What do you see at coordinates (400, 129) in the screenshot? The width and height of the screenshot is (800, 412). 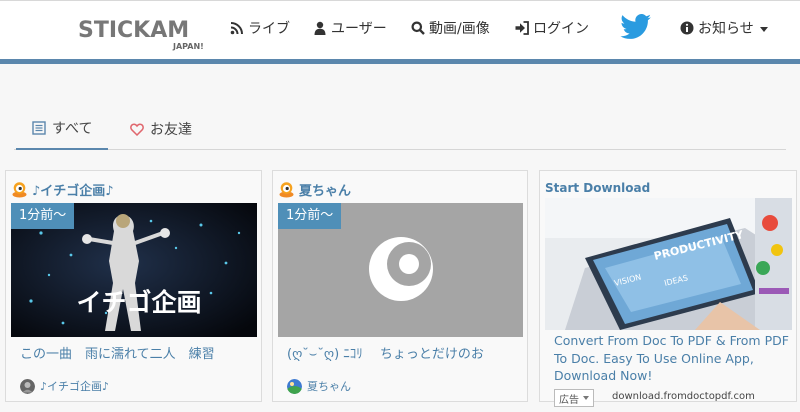 I see `feed-tabs: すべて お友達` at bounding box center [400, 129].